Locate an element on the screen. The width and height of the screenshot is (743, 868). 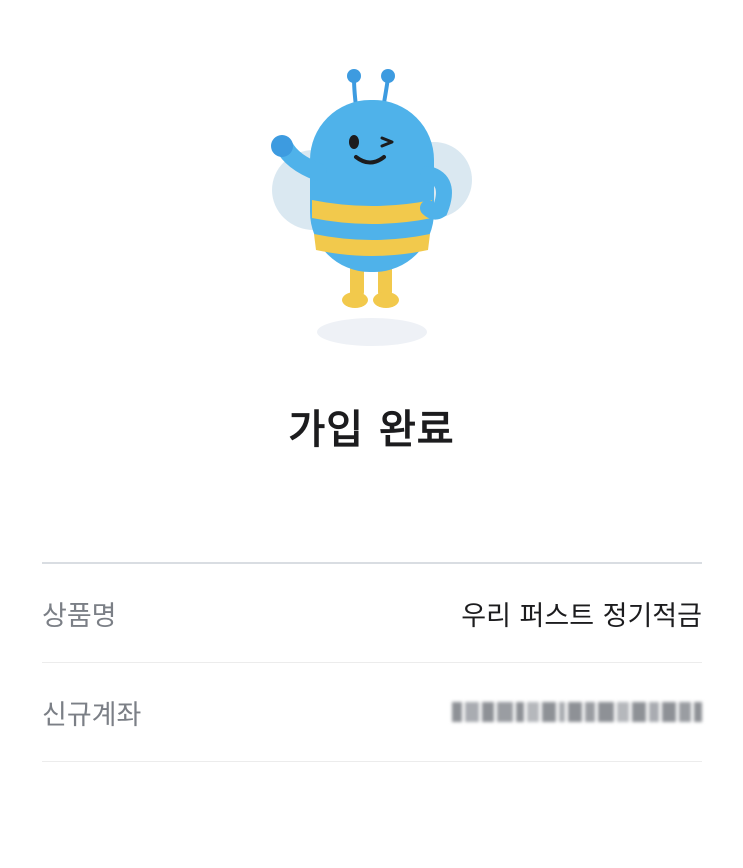
bee-mascot-icon is located at coordinates (372, 212).